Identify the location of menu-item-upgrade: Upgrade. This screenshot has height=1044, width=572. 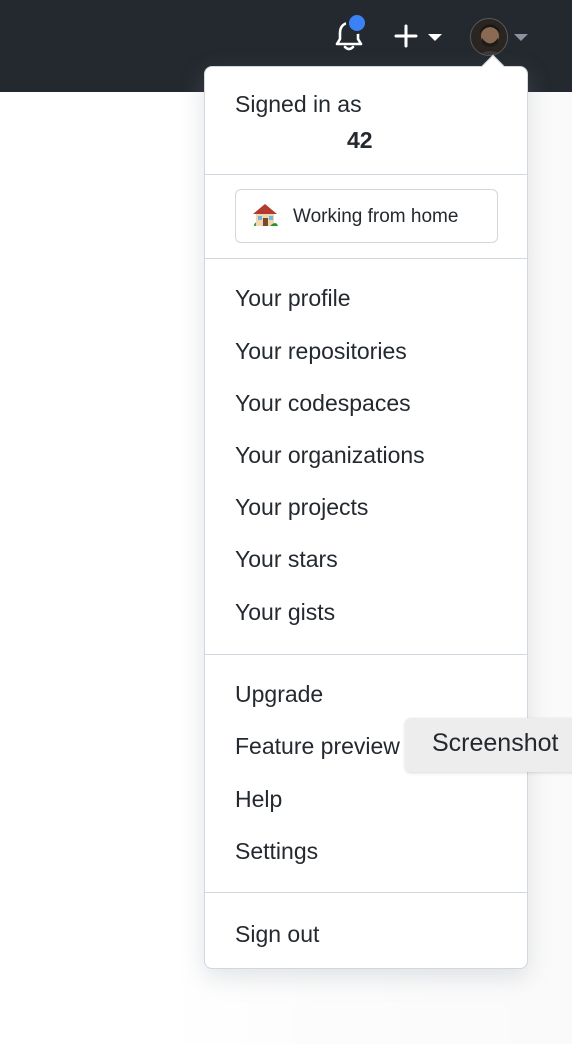
(279, 694).